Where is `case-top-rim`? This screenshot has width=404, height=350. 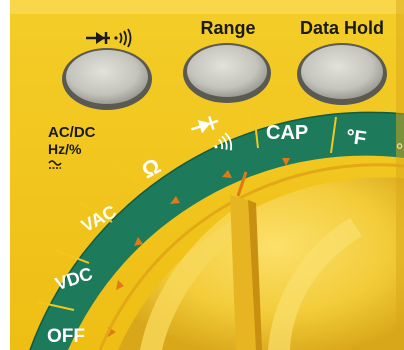 case-top-rim is located at coordinates (206, 7).